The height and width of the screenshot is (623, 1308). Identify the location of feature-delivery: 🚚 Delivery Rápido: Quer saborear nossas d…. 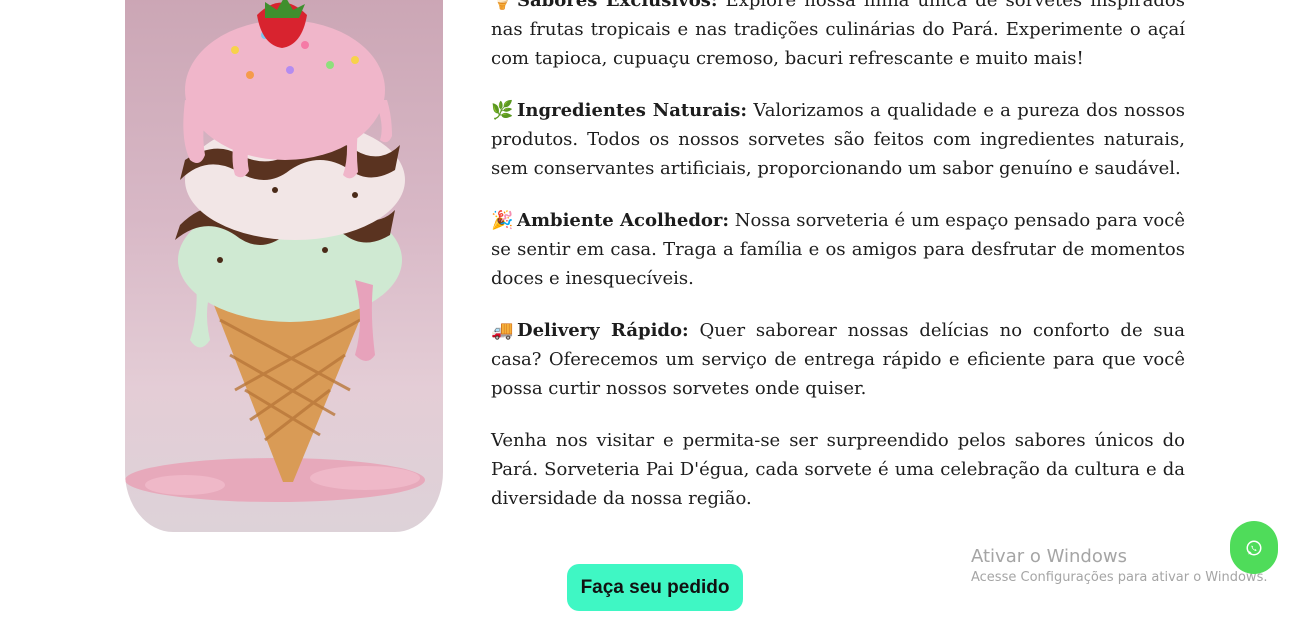
(838, 359).